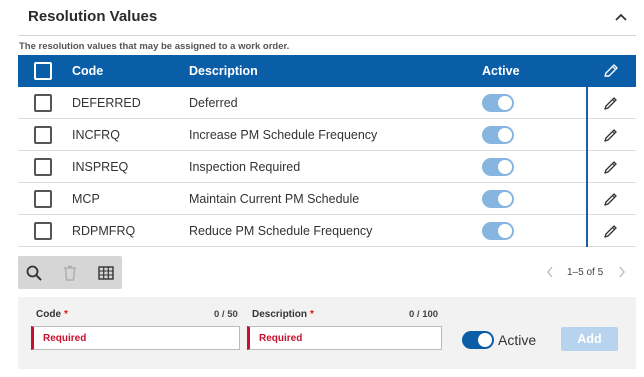 The height and width of the screenshot is (377, 644). Describe the element at coordinates (327, 71) in the screenshot. I see `grid-header: Code Description Active` at that location.